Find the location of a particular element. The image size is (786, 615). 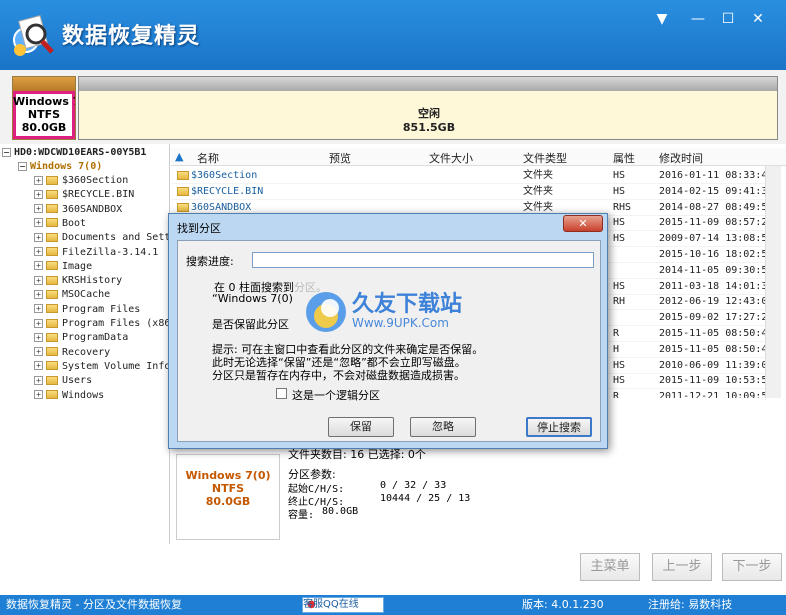

info-partition-label: Windows 7(0) is located at coordinates (228, 475).